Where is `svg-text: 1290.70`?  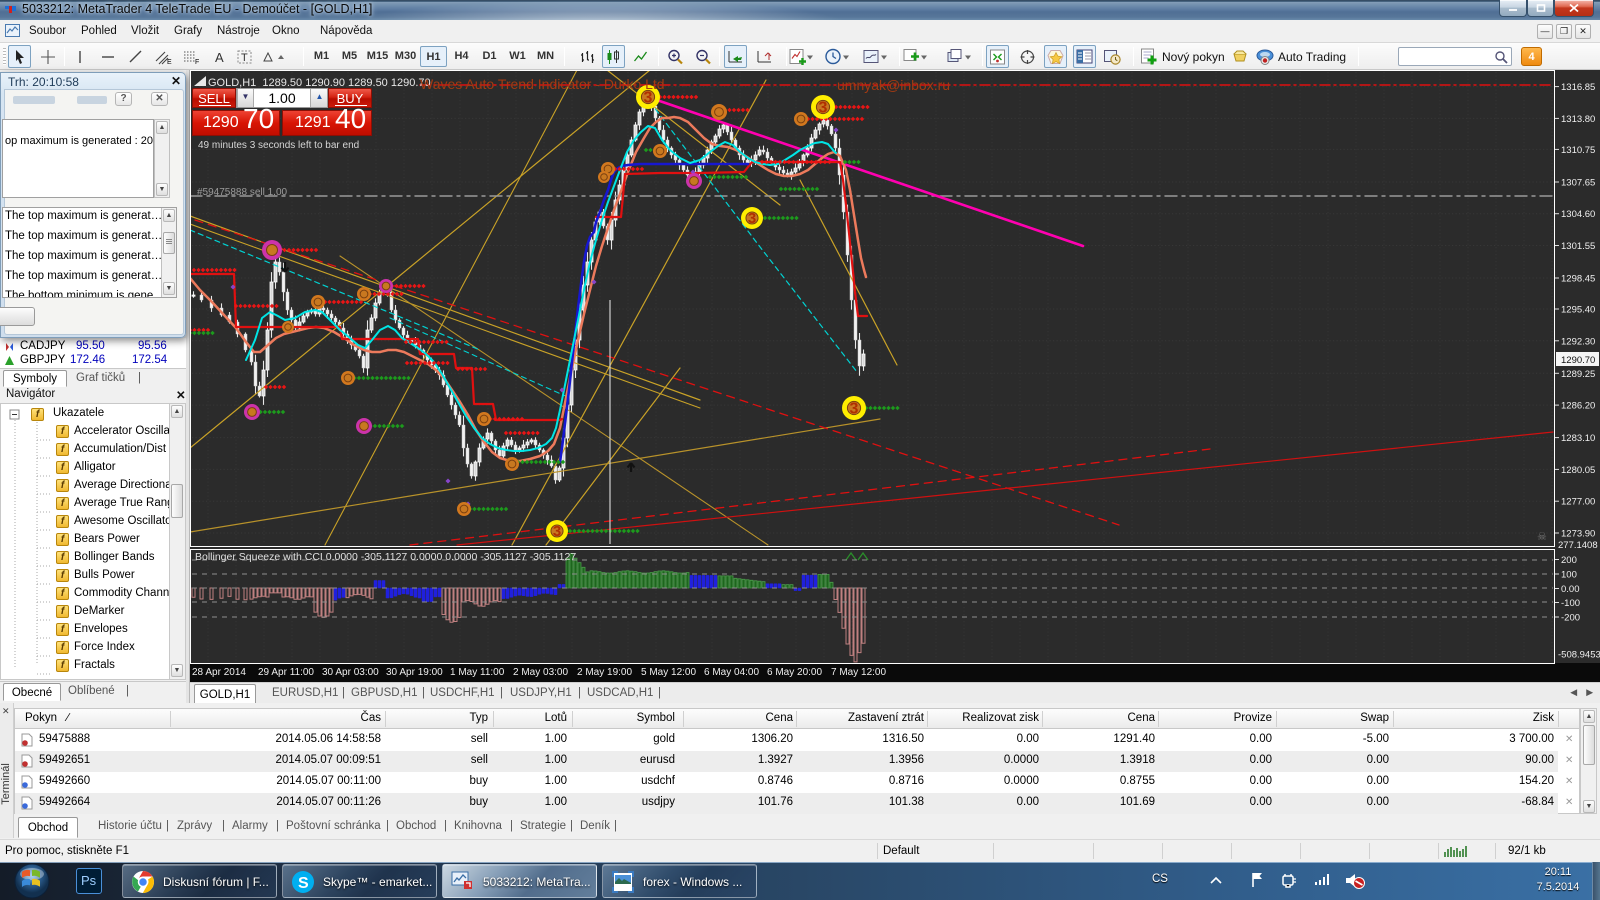
svg-text: 1290.70 is located at coordinates (1578, 360).